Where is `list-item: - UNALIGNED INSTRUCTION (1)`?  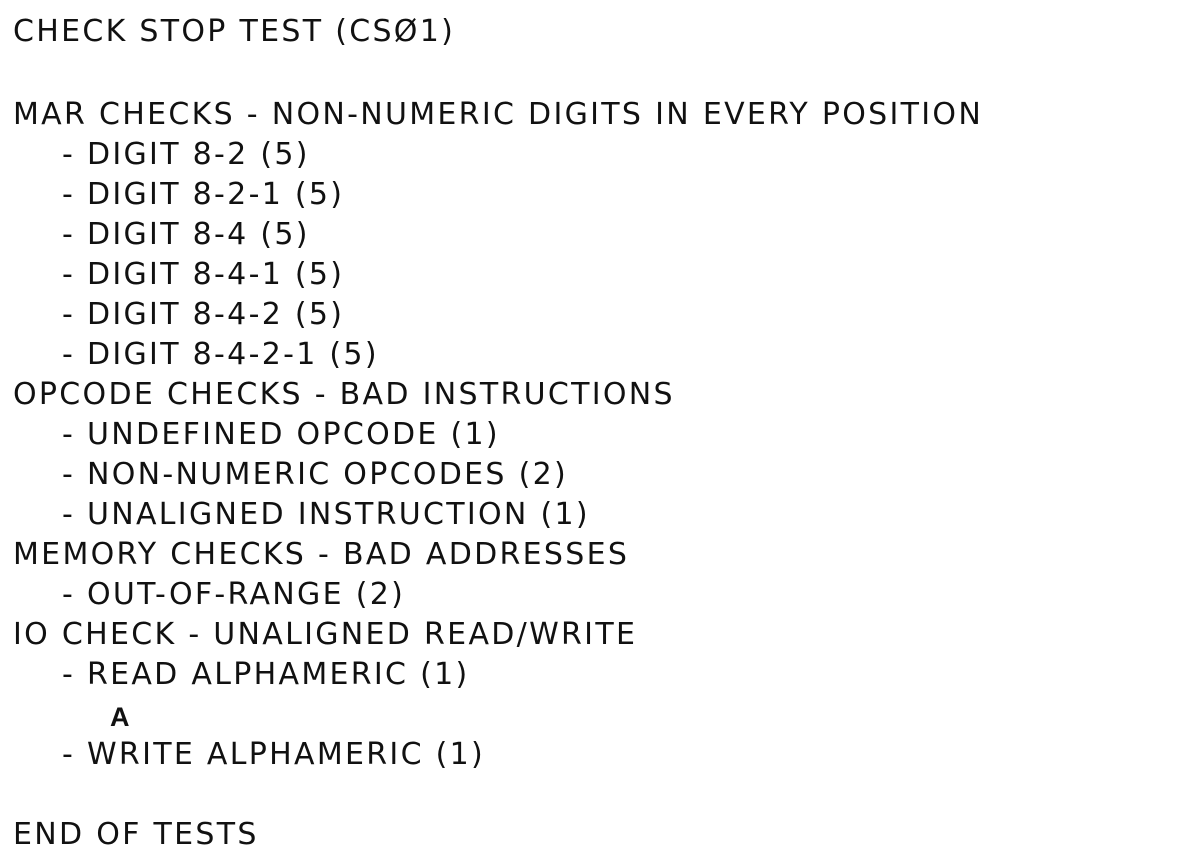 list-item: - UNALIGNED INSTRUCTION (1) is located at coordinates (326, 514).